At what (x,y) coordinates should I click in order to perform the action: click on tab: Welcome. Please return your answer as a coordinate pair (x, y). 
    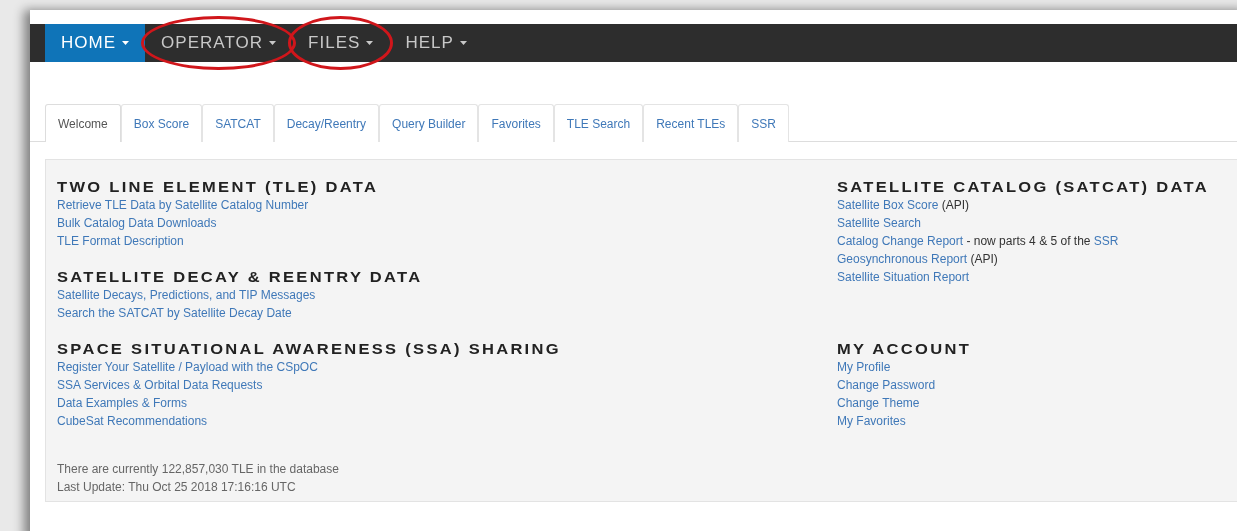
    Looking at the image, I should click on (83, 123).